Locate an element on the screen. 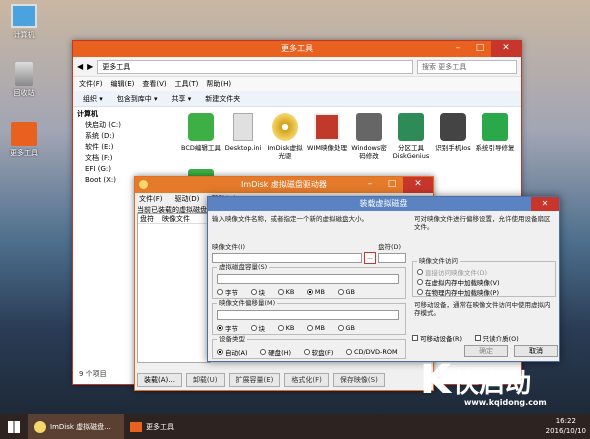  offset-unit-gb: GB is located at coordinates (346, 328).